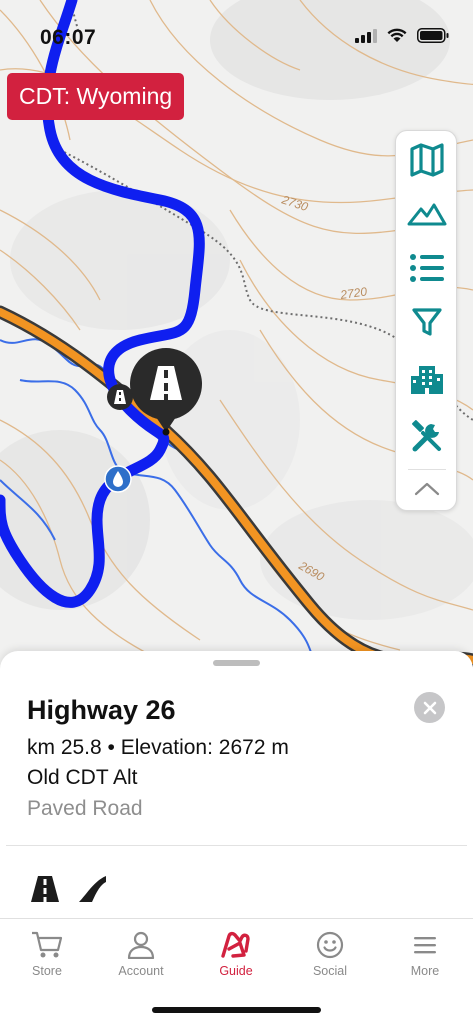  I want to click on poi-details: km 25.8 • Elevation: 2672 m, so click(158, 747).